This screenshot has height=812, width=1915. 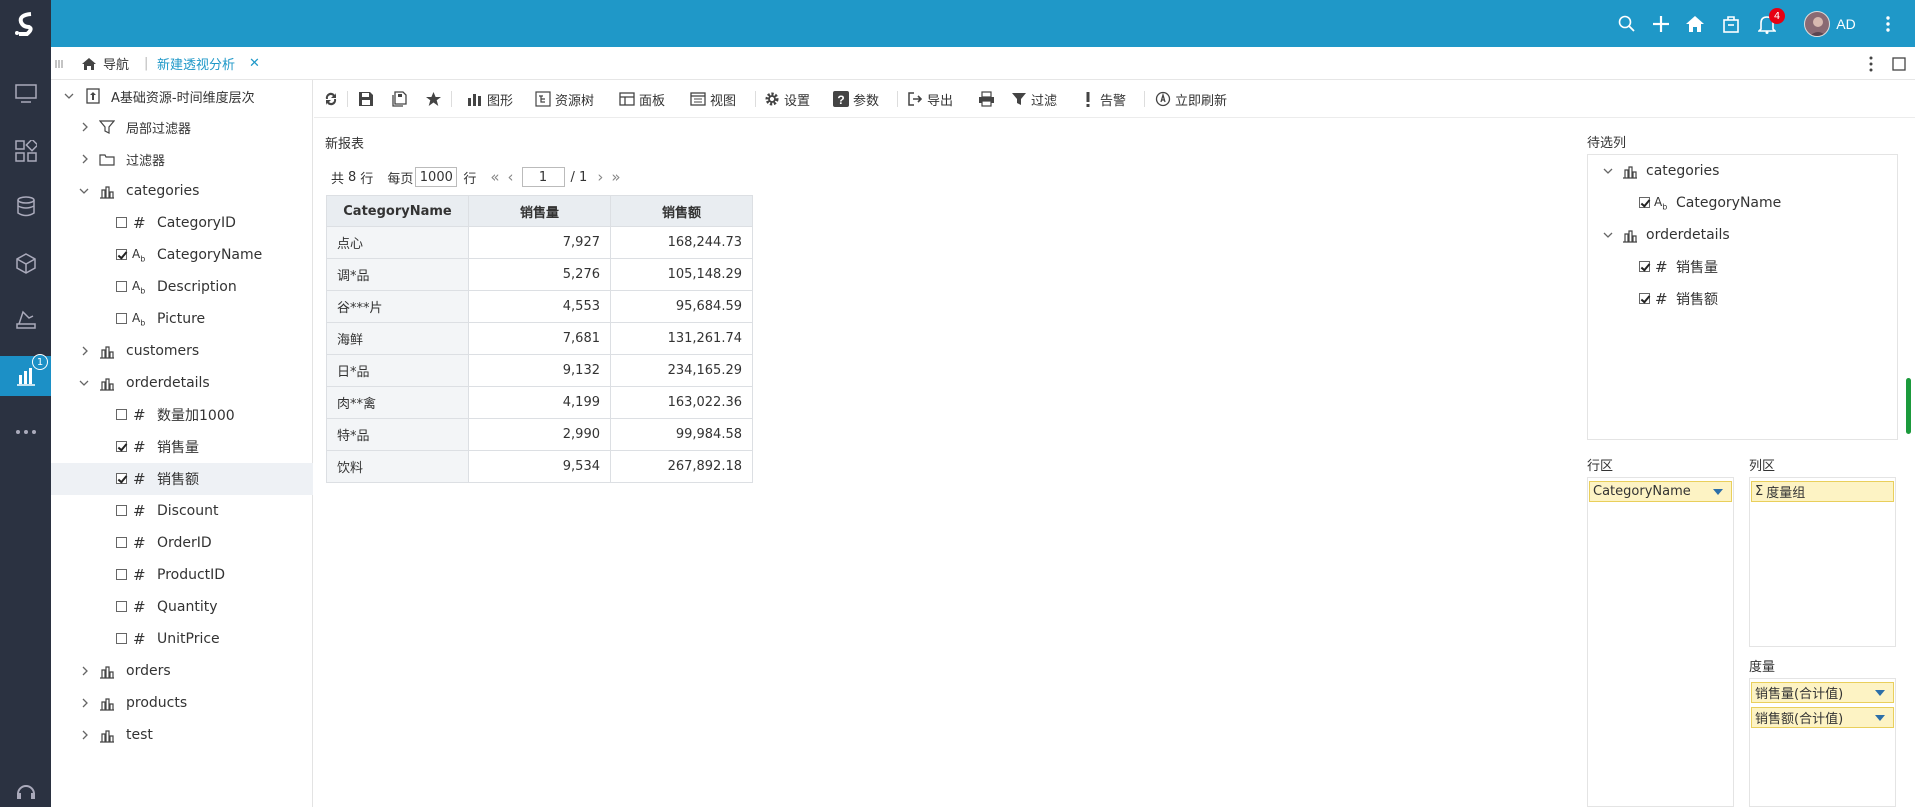 What do you see at coordinates (642, 99) in the screenshot?
I see `panel-button: 面板` at bounding box center [642, 99].